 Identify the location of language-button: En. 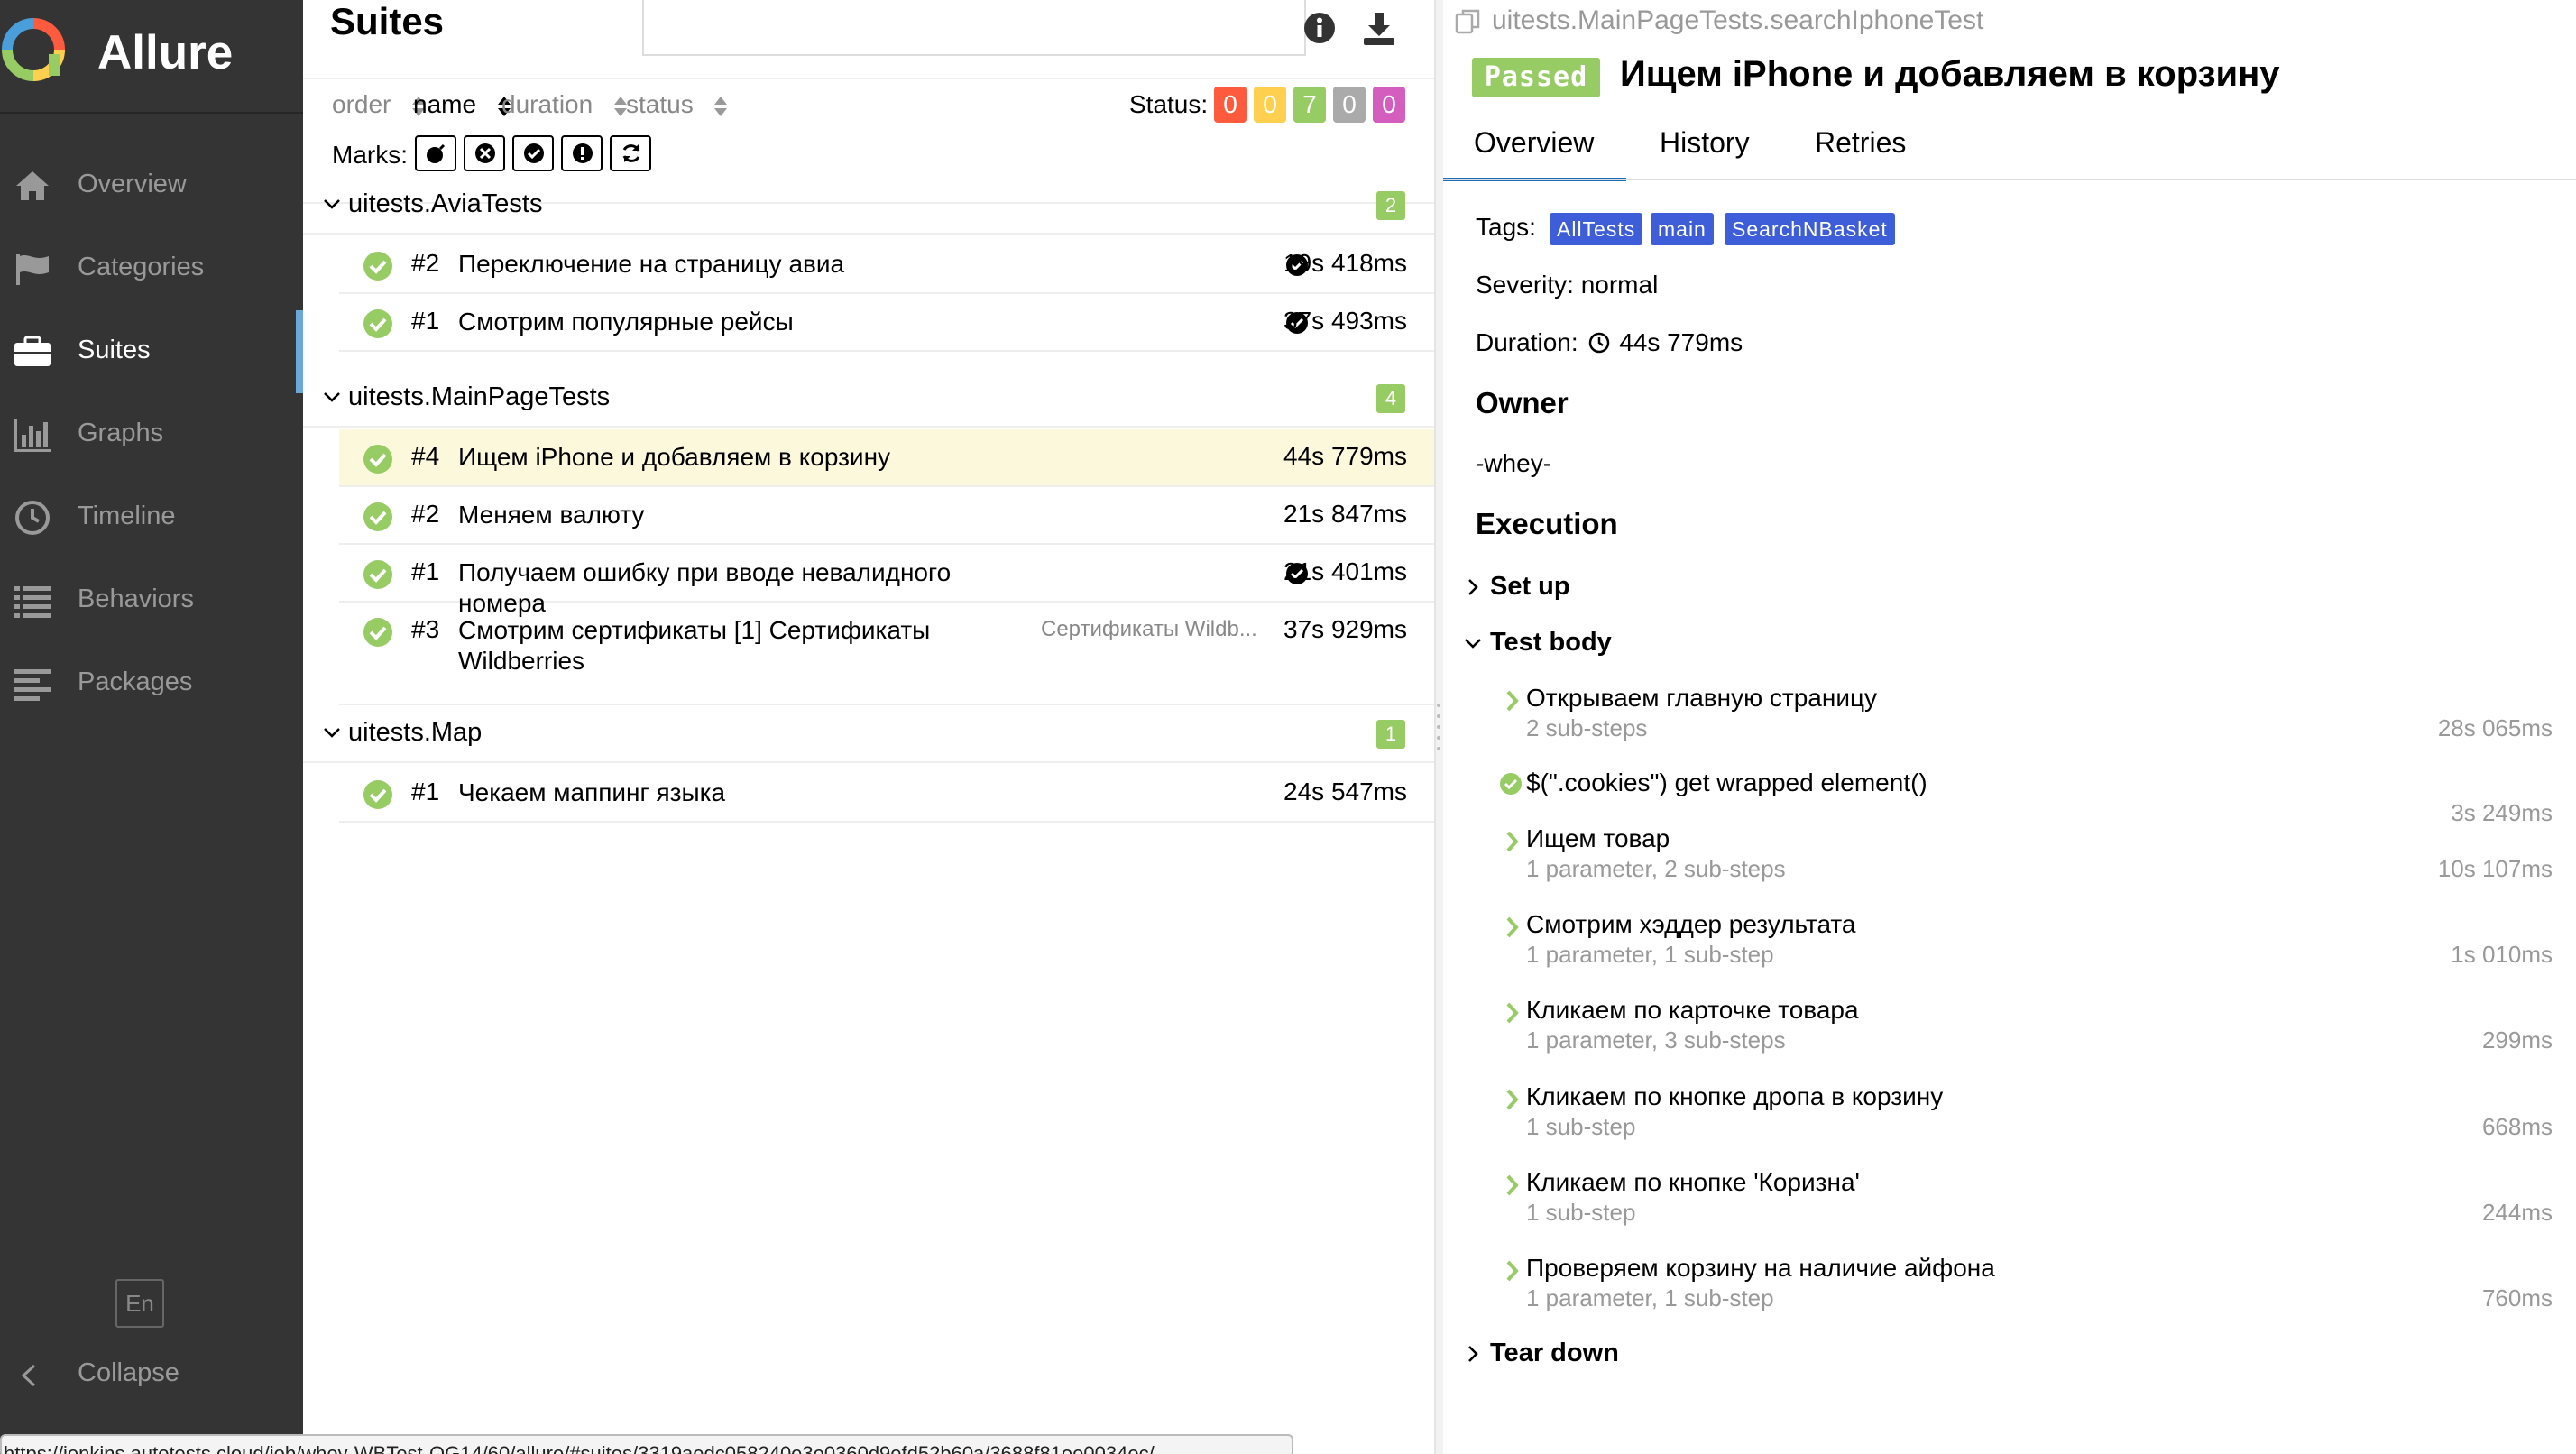
(139, 1303).